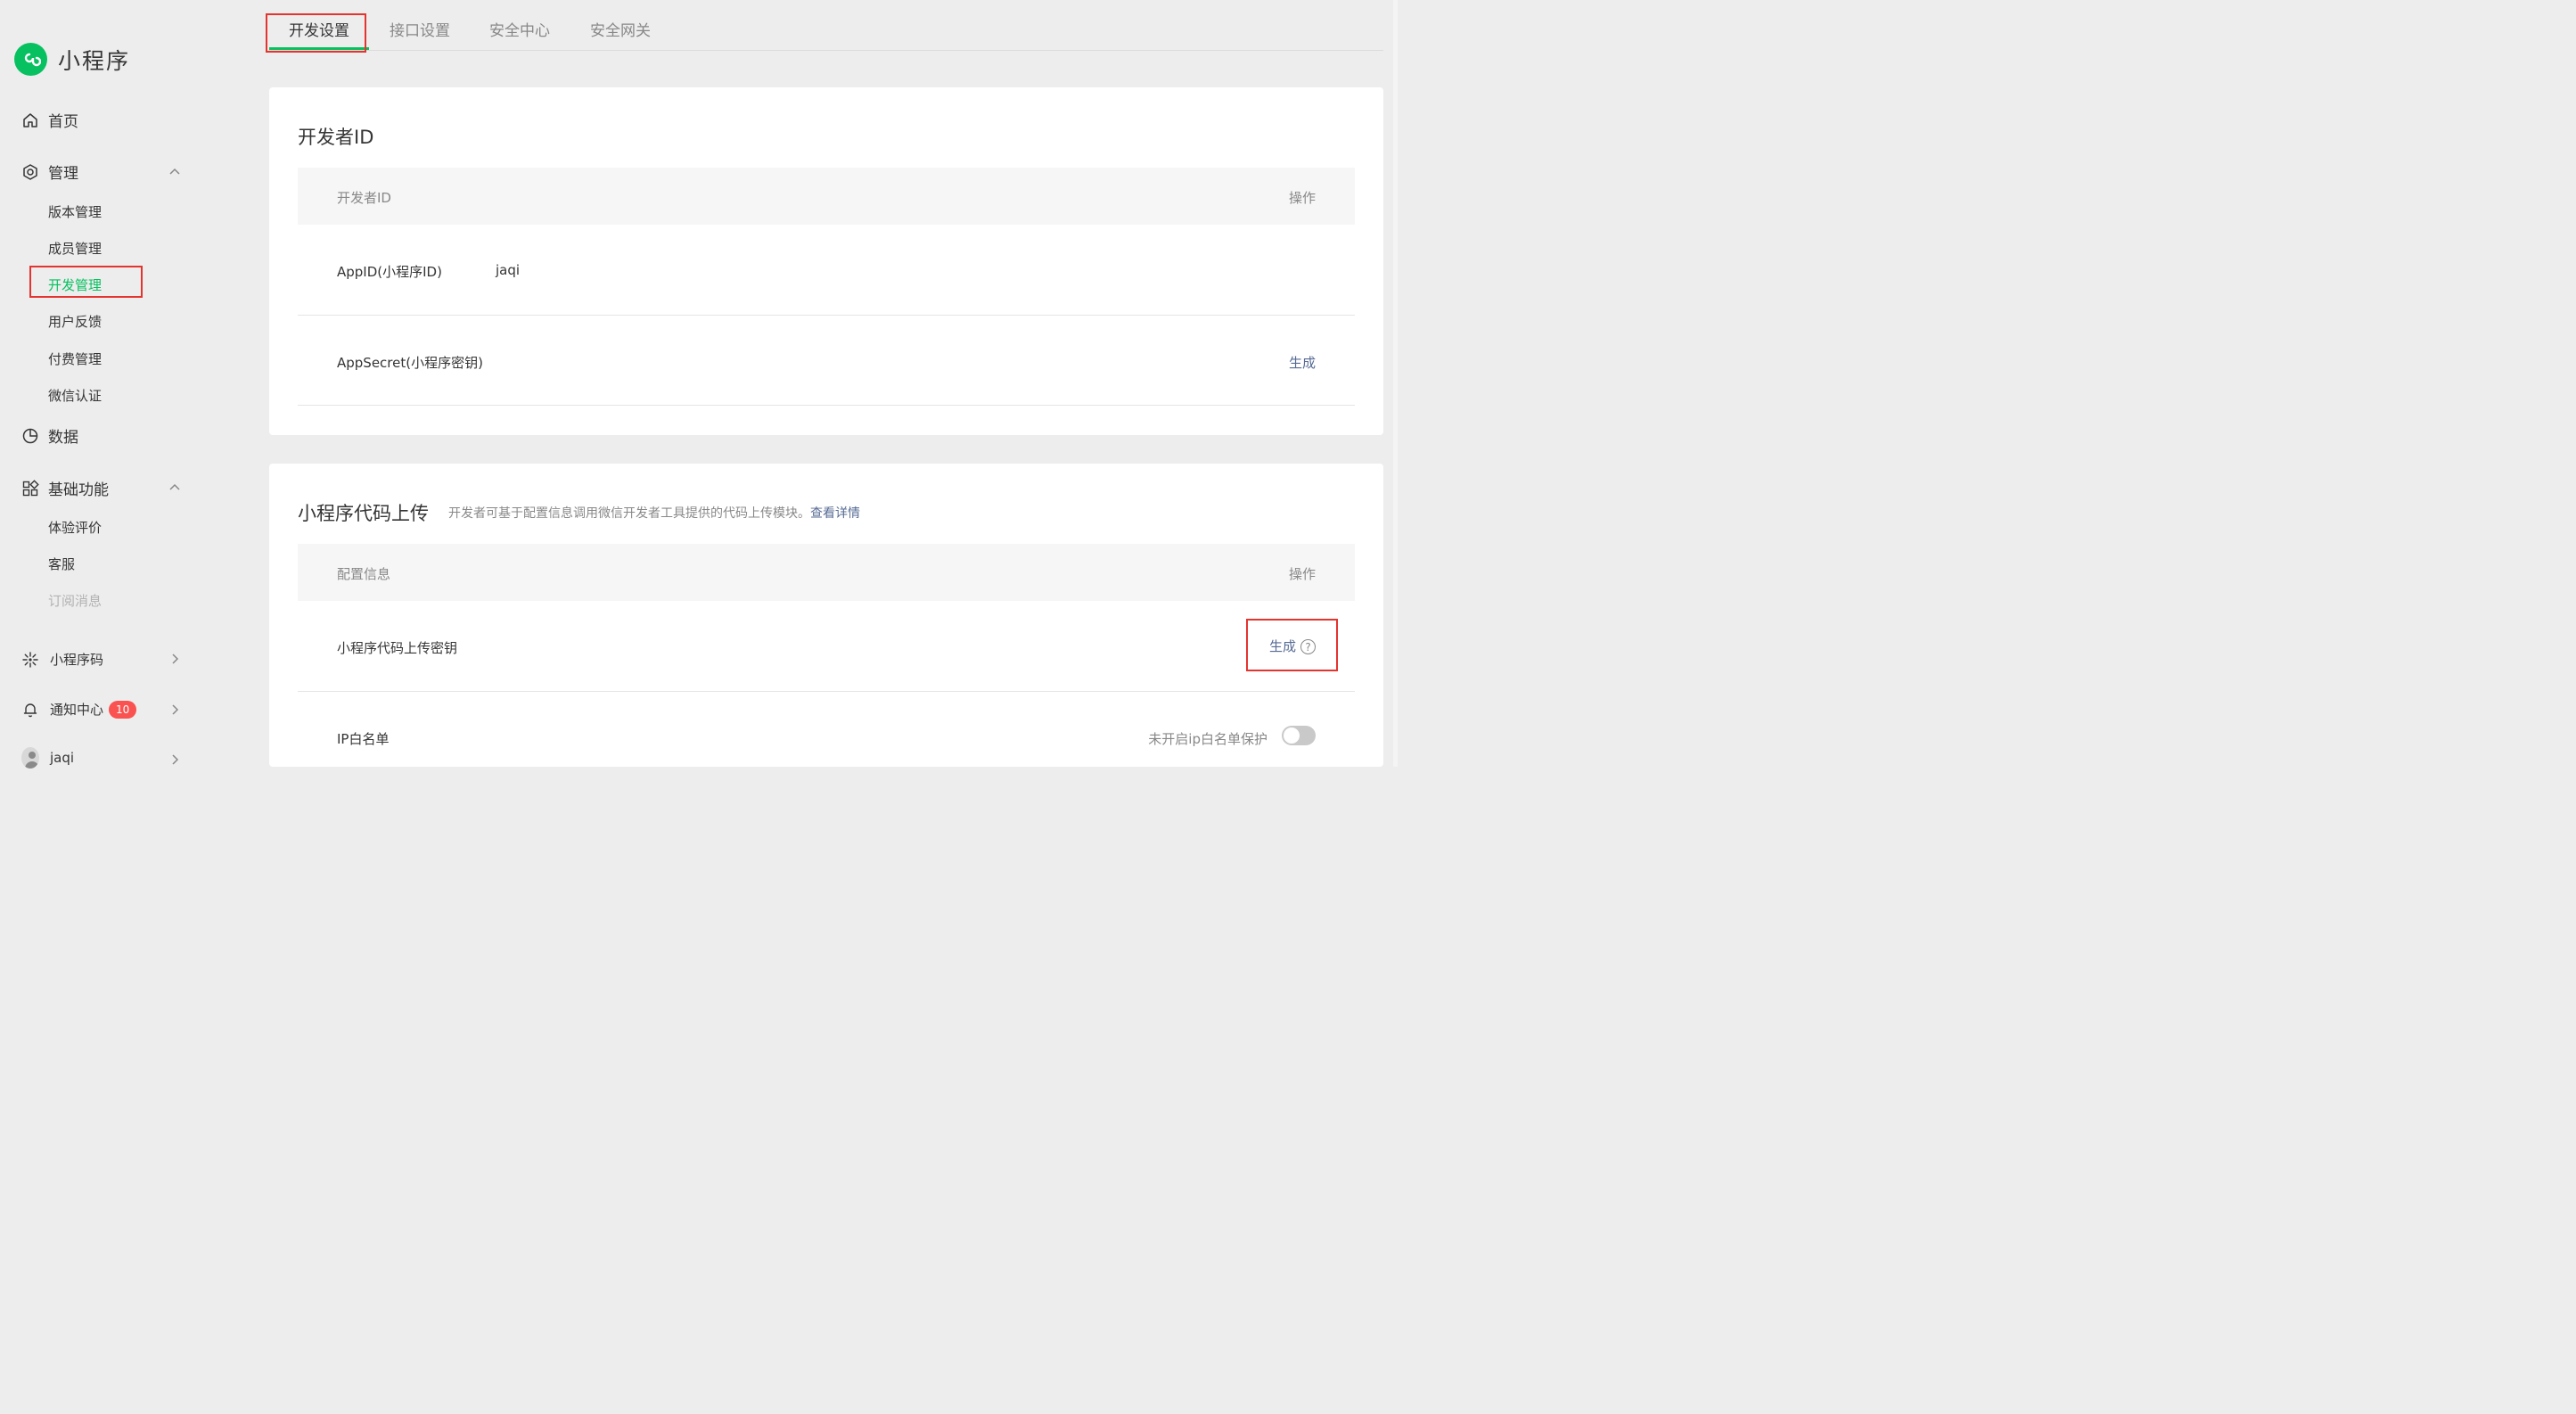 Image resolution: width=2576 pixels, height=1414 pixels. Describe the element at coordinates (1395, 384) in the screenshot. I see `scrollbar` at that location.